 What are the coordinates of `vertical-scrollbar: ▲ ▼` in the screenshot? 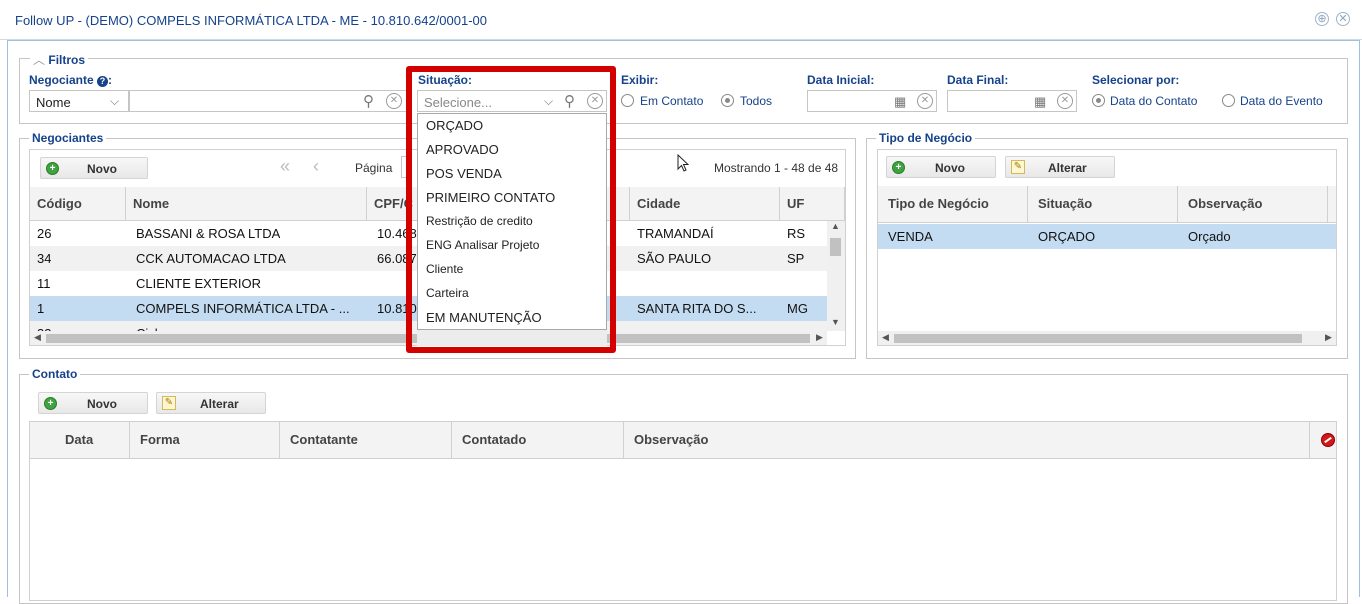 It's located at (836, 276).